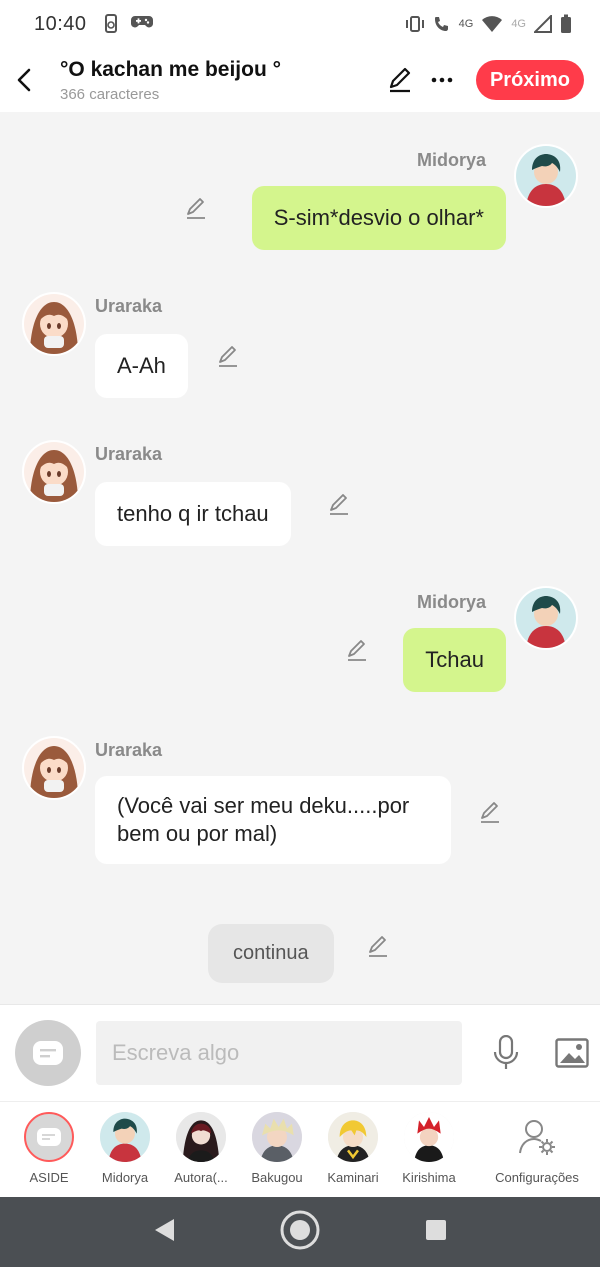 This screenshot has height=1267, width=600. What do you see at coordinates (300, 24) in the screenshot?
I see `status-bar: 10:40 4G 4G` at bounding box center [300, 24].